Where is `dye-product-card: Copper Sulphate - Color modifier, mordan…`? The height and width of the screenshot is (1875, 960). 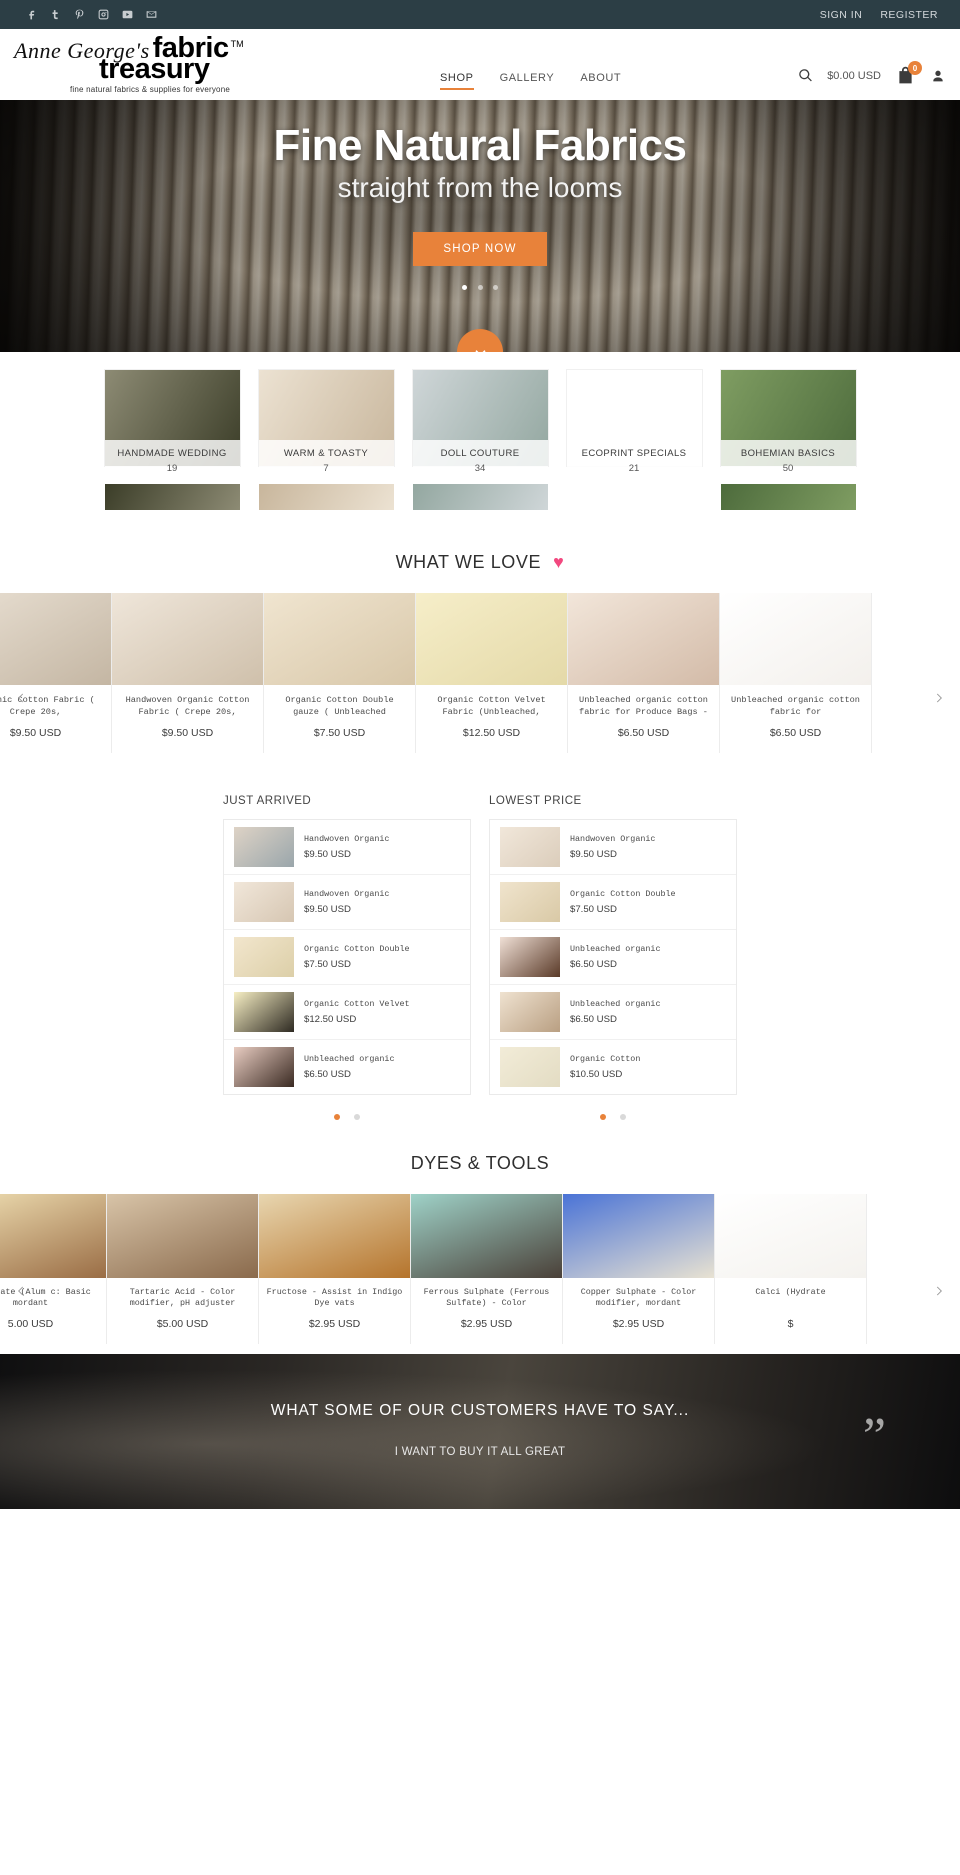 dye-product-card: Copper Sulphate - Color modifier, mordan… is located at coordinates (639, 1269).